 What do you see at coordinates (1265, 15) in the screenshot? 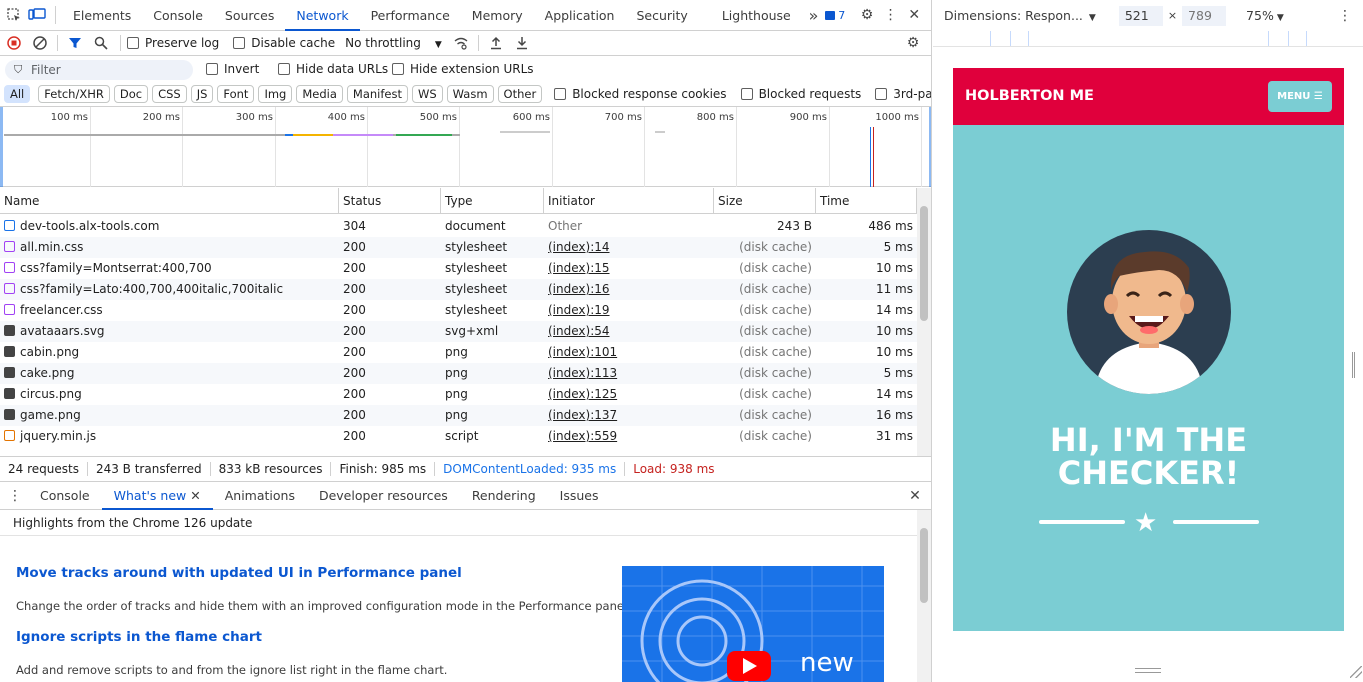
I see `zoom-select: 75% ▼` at bounding box center [1265, 15].